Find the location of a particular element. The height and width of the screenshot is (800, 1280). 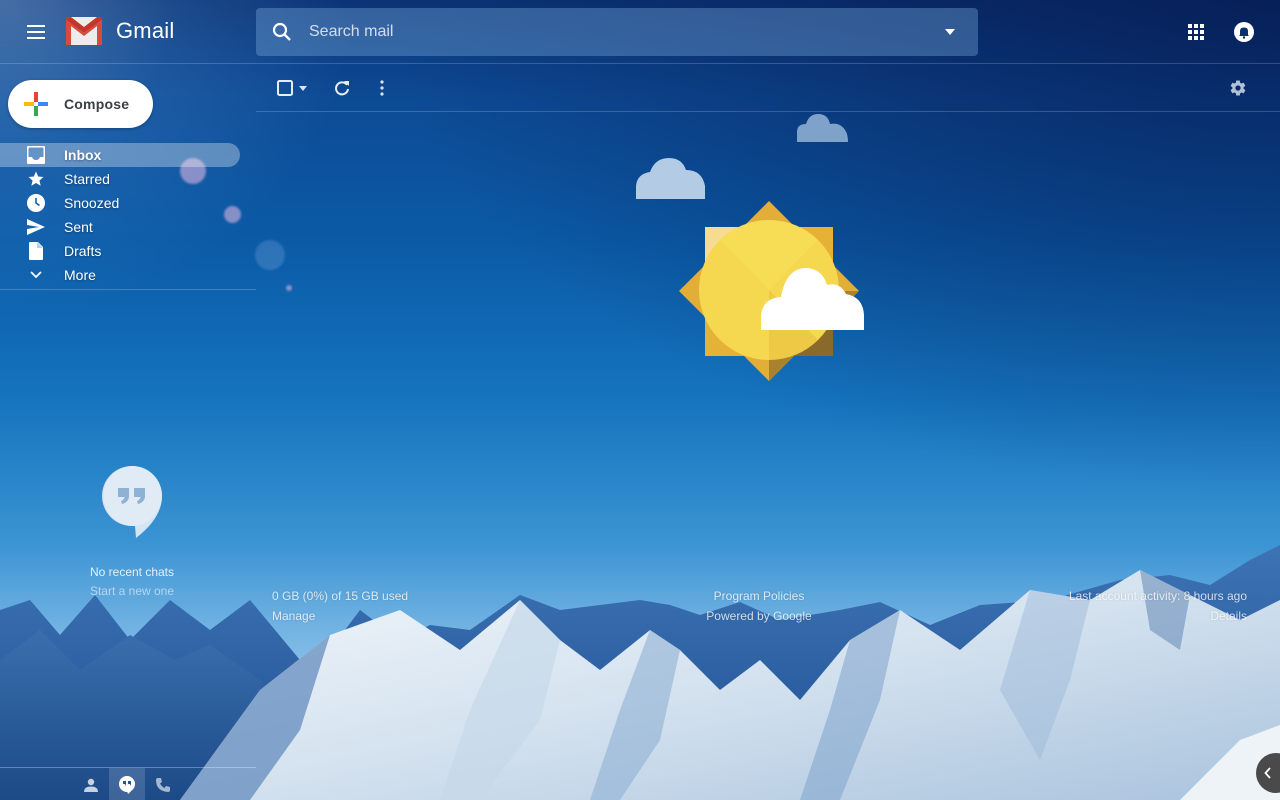

google-apps-button is located at coordinates (1196, 32).